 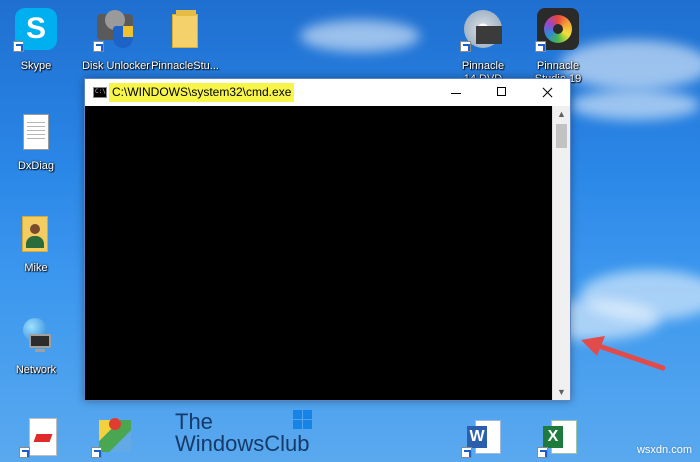 What do you see at coordinates (561, 114) in the screenshot?
I see `scroll-up-arrow-icon: ▲` at bounding box center [561, 114].